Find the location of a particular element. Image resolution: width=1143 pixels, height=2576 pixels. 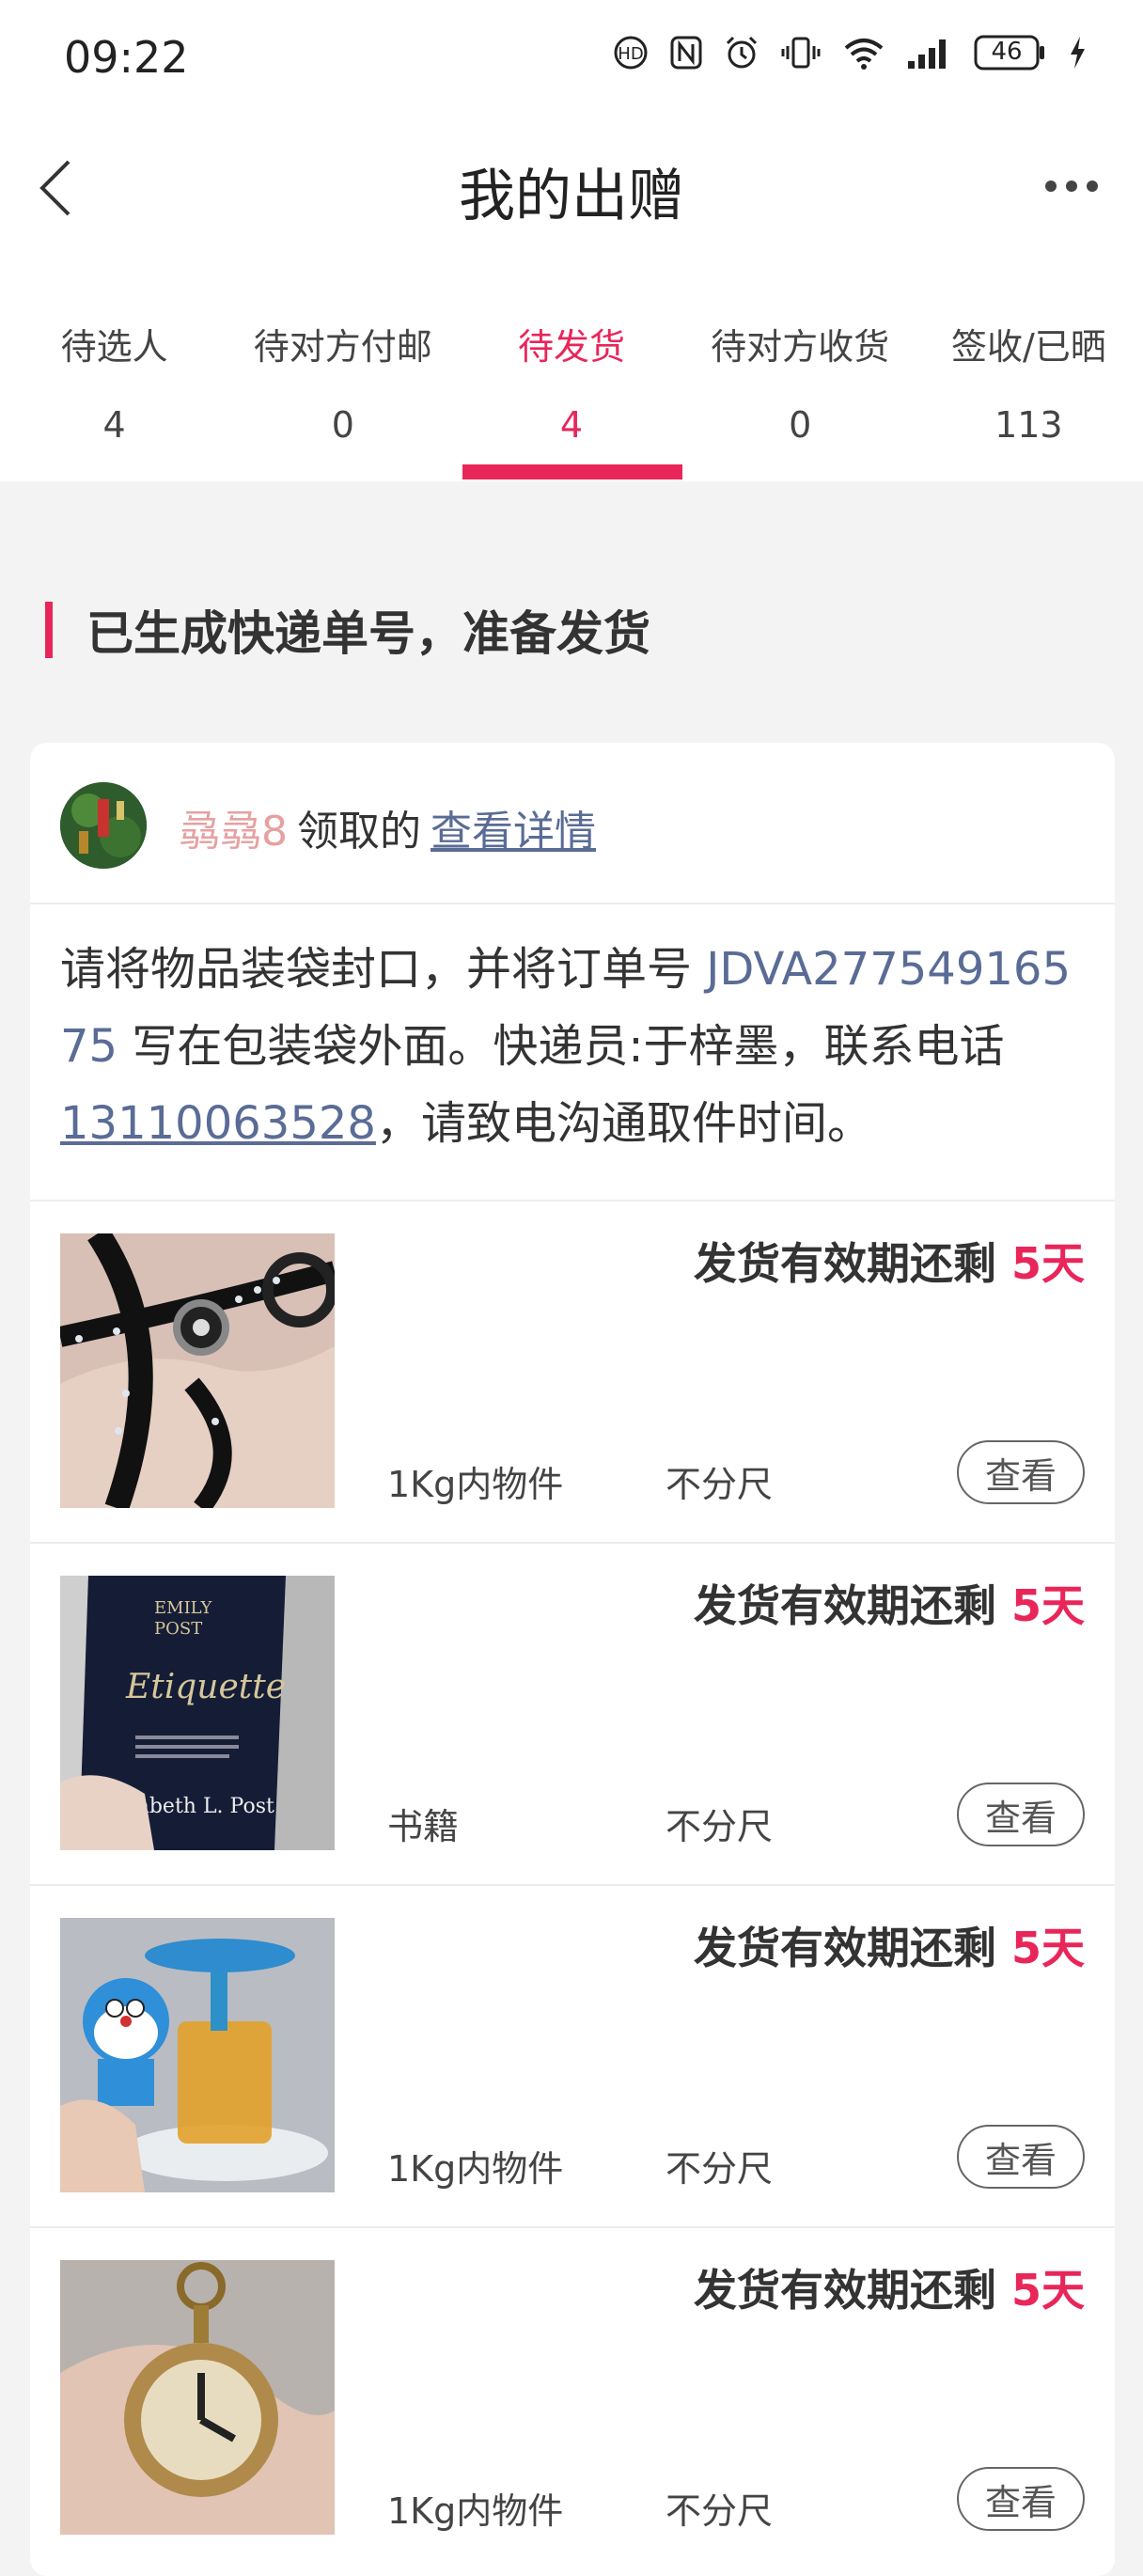

tab-count: 113 is located at coordinates (1028, 425).